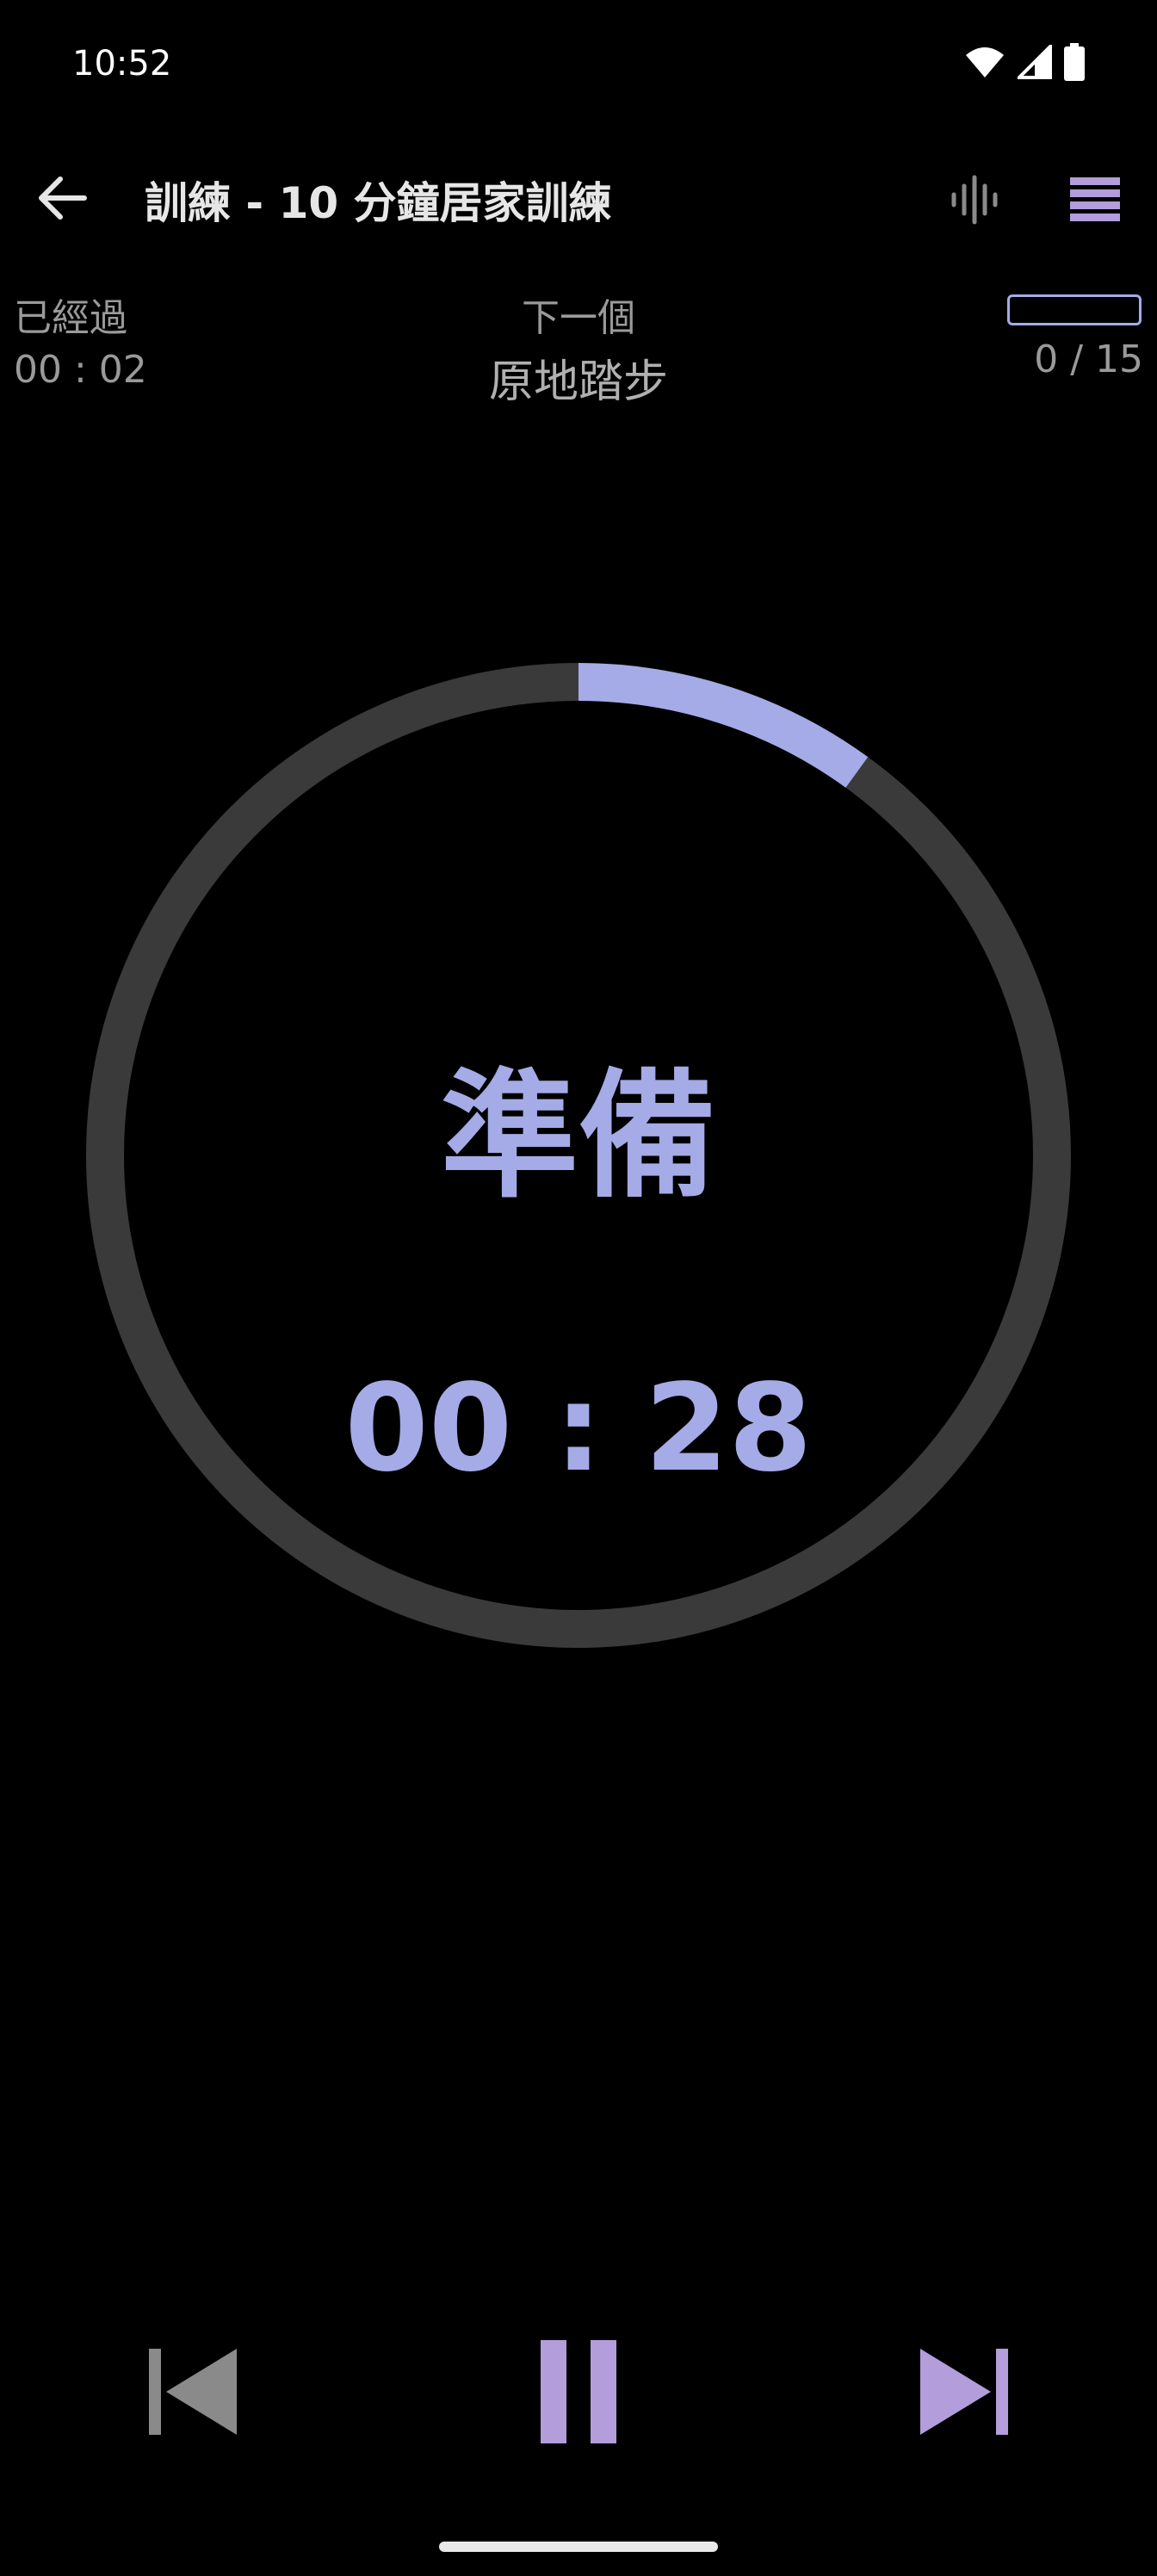 This screenshot has height=2576, width=1157. What do you see at coordinates (579, 318) in the screenshot?
I see `next-exercise-label: 下一個` at bounding box center [579, 318].